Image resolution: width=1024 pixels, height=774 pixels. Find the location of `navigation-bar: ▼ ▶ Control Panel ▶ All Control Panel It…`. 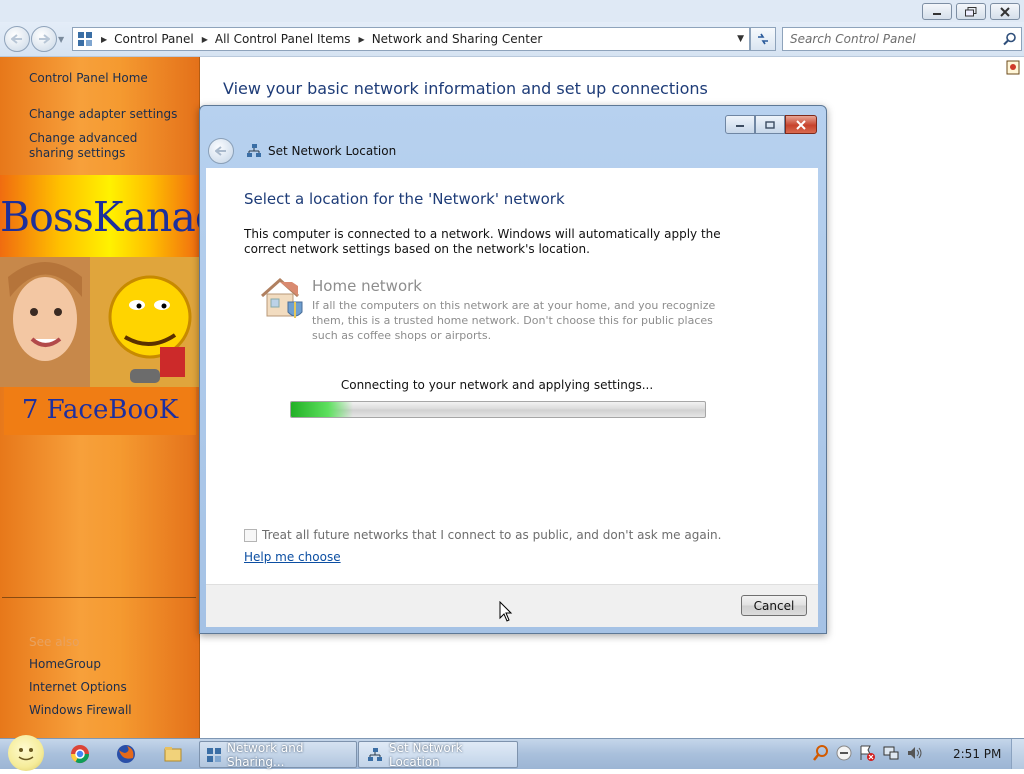

navigation-bar: ▼ ▶ Control Panel ▶ All Control Panel It… is located at coordinates (512, 39).